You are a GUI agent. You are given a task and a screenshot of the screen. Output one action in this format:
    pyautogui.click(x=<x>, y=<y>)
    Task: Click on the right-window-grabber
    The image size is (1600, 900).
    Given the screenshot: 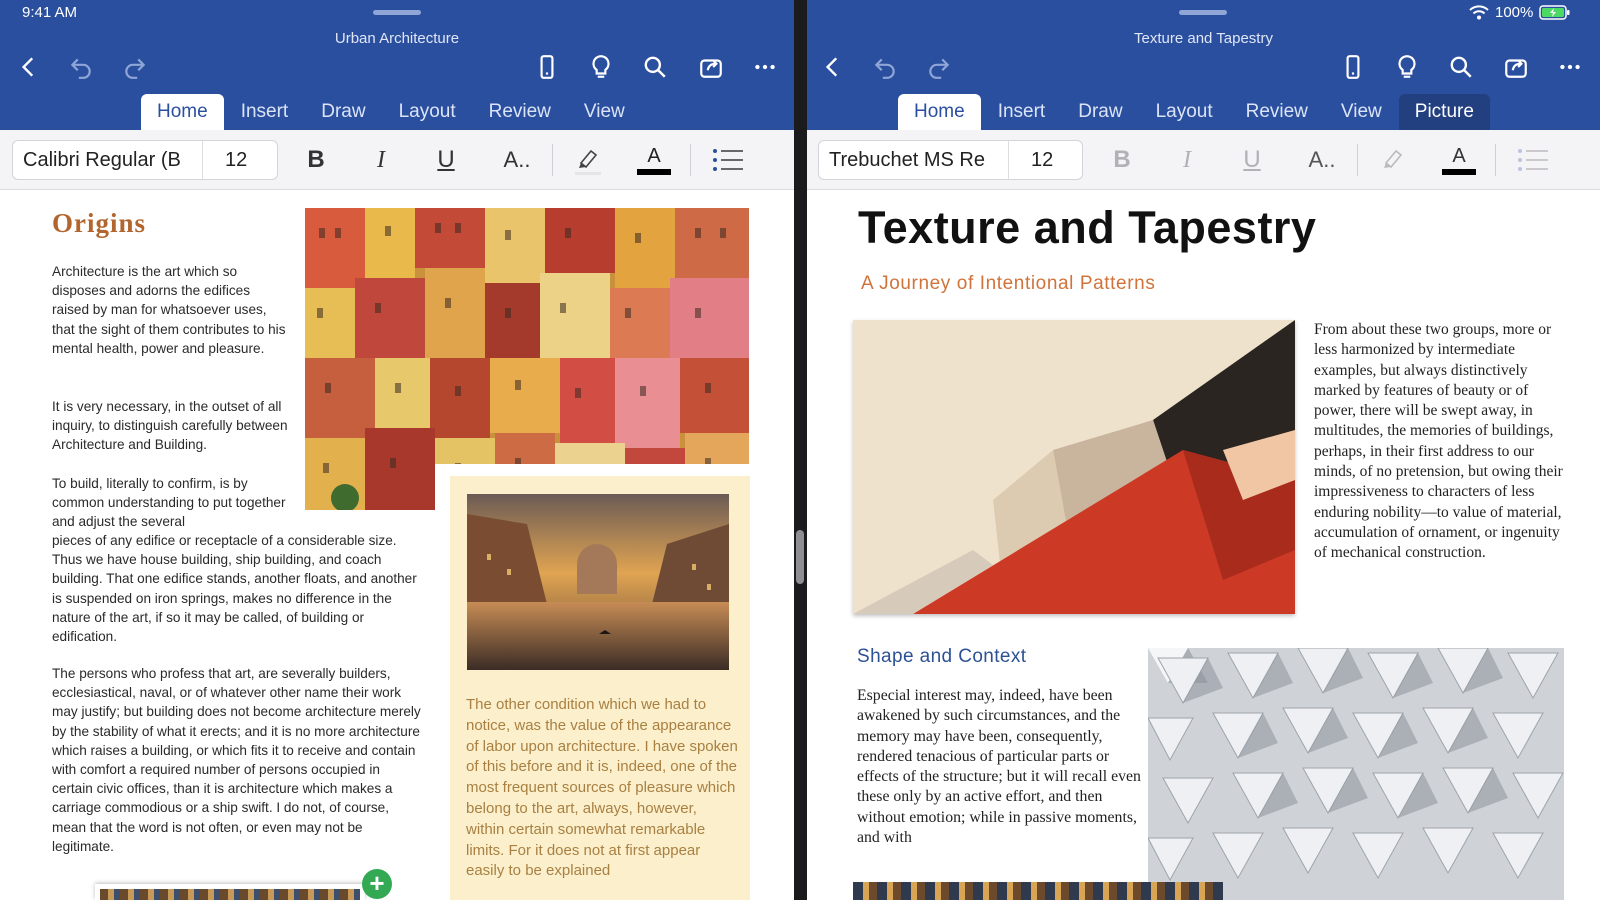 What is the action you would take?
    pyautogui.click(x=1203, y=12)
    